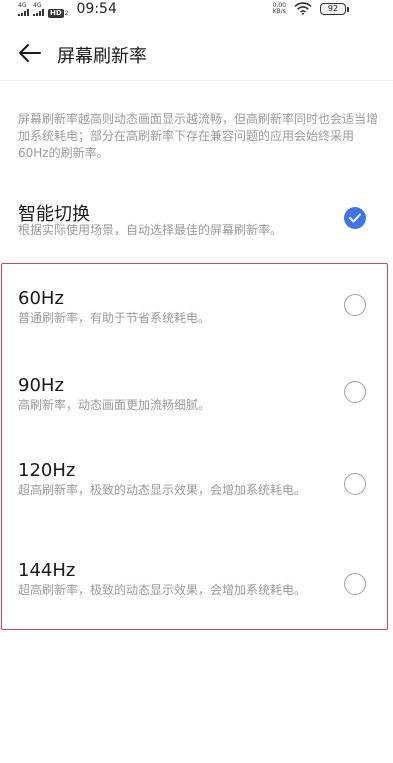 The width and height of the screenshot is (393, 763). What do you see at coordinates (196, 80) in the screenshot?
I see `header-divider` at bounding box center [196, 80].